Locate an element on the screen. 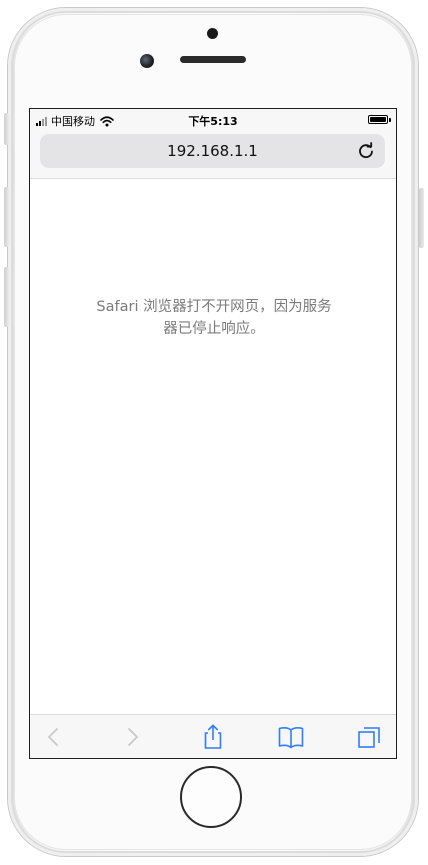 The image size is (428, 865). home-button is located at coordinates (211, 797).